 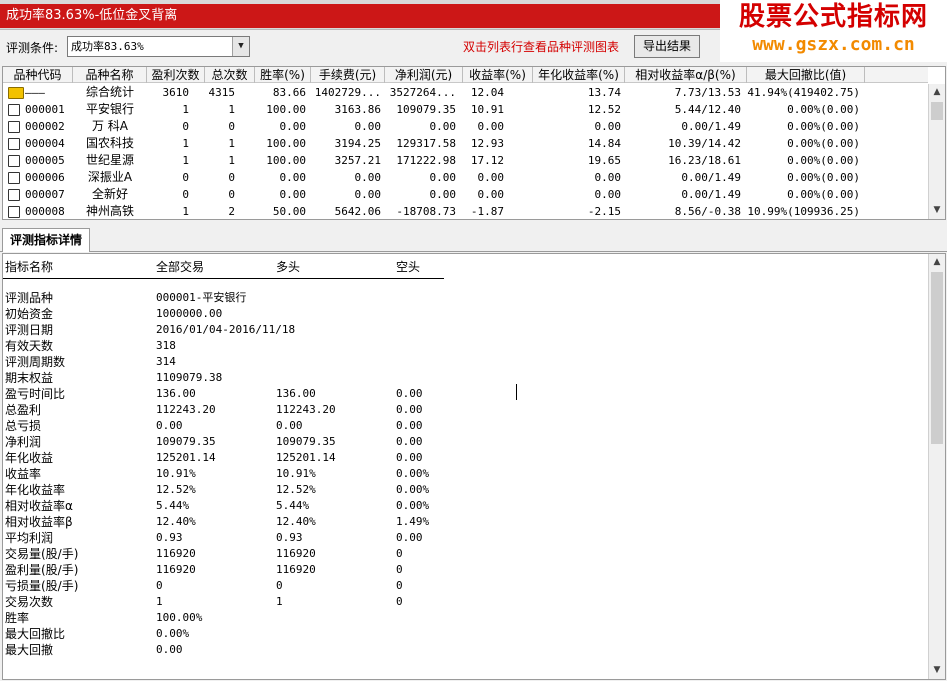 What do you see at coordinates (230, 75) in the screenshot?
I see `col-header-total: 总次数` at bounding box center [230, 75].